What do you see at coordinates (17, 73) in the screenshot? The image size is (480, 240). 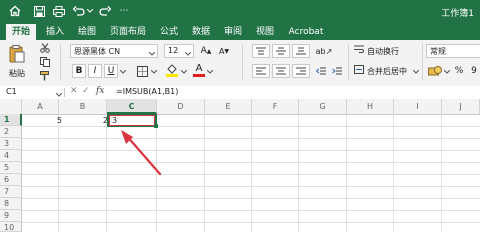 I see `paste-label: 粘贴` at bounding box center [17, 73].